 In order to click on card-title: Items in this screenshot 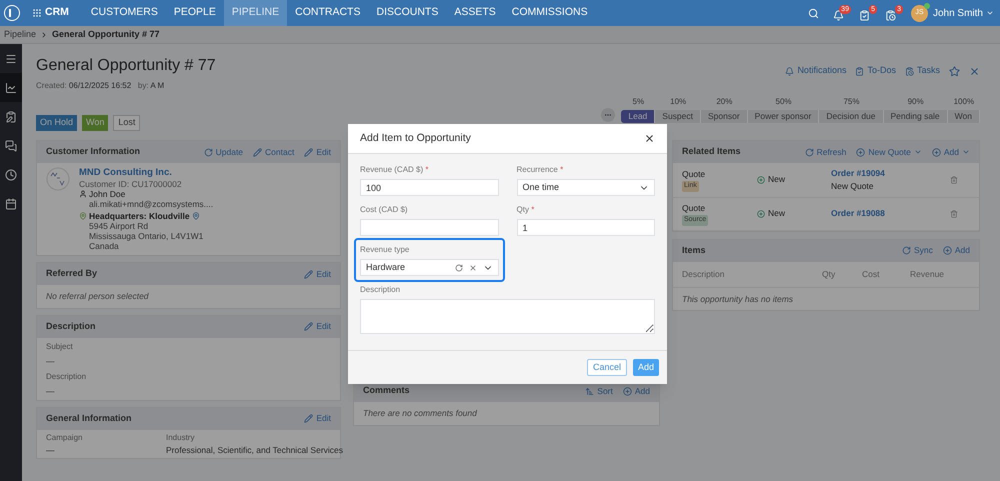, I will do `click(694, 250)`.